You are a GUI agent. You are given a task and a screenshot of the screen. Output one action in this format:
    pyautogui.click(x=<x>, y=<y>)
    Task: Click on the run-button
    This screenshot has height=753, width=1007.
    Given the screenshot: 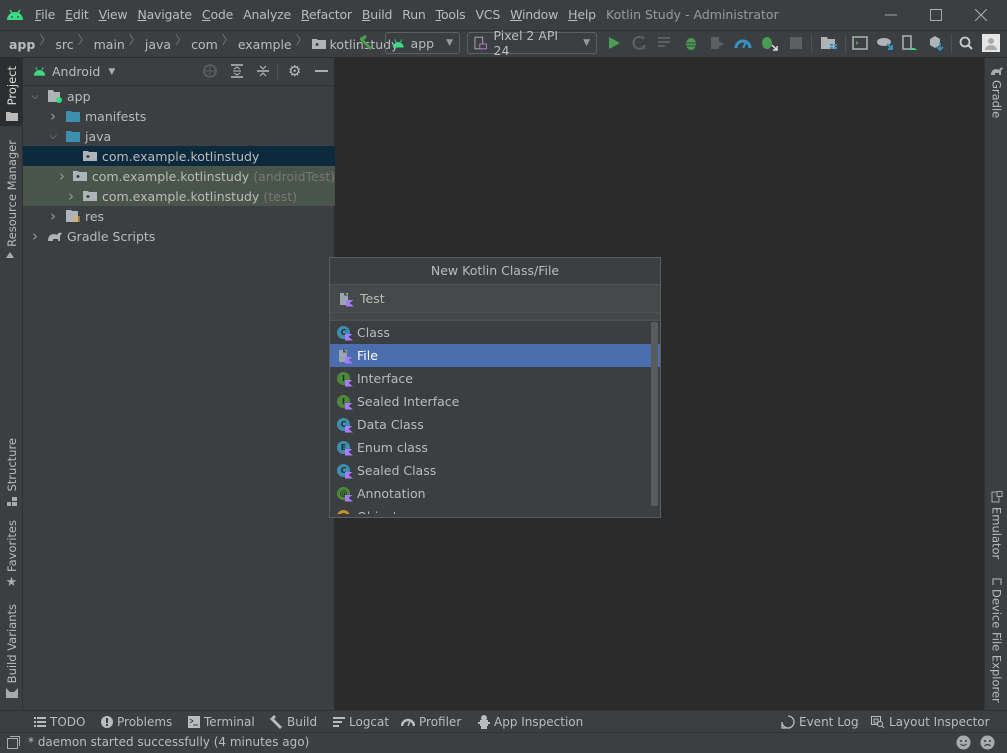 What is the action you would take?
    pyautogui.click(x=614, y=43)
    